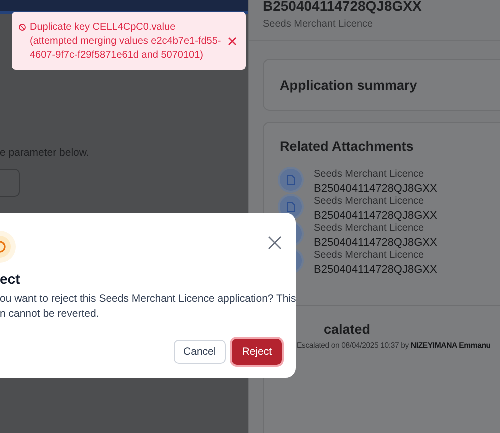 The width and height of the screenshot is (500, 433). What do you see at coordinates (200, 352) in the screenshot?
I see `cancel-button: Cancel` at bounding box center [200, 352].